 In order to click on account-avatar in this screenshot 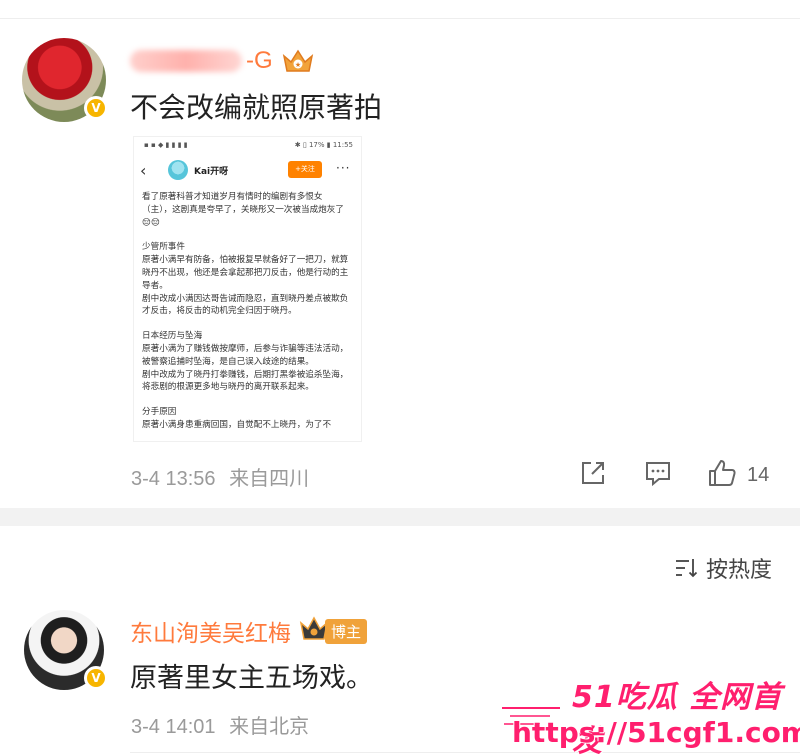, I will do `click(178, 170)`.